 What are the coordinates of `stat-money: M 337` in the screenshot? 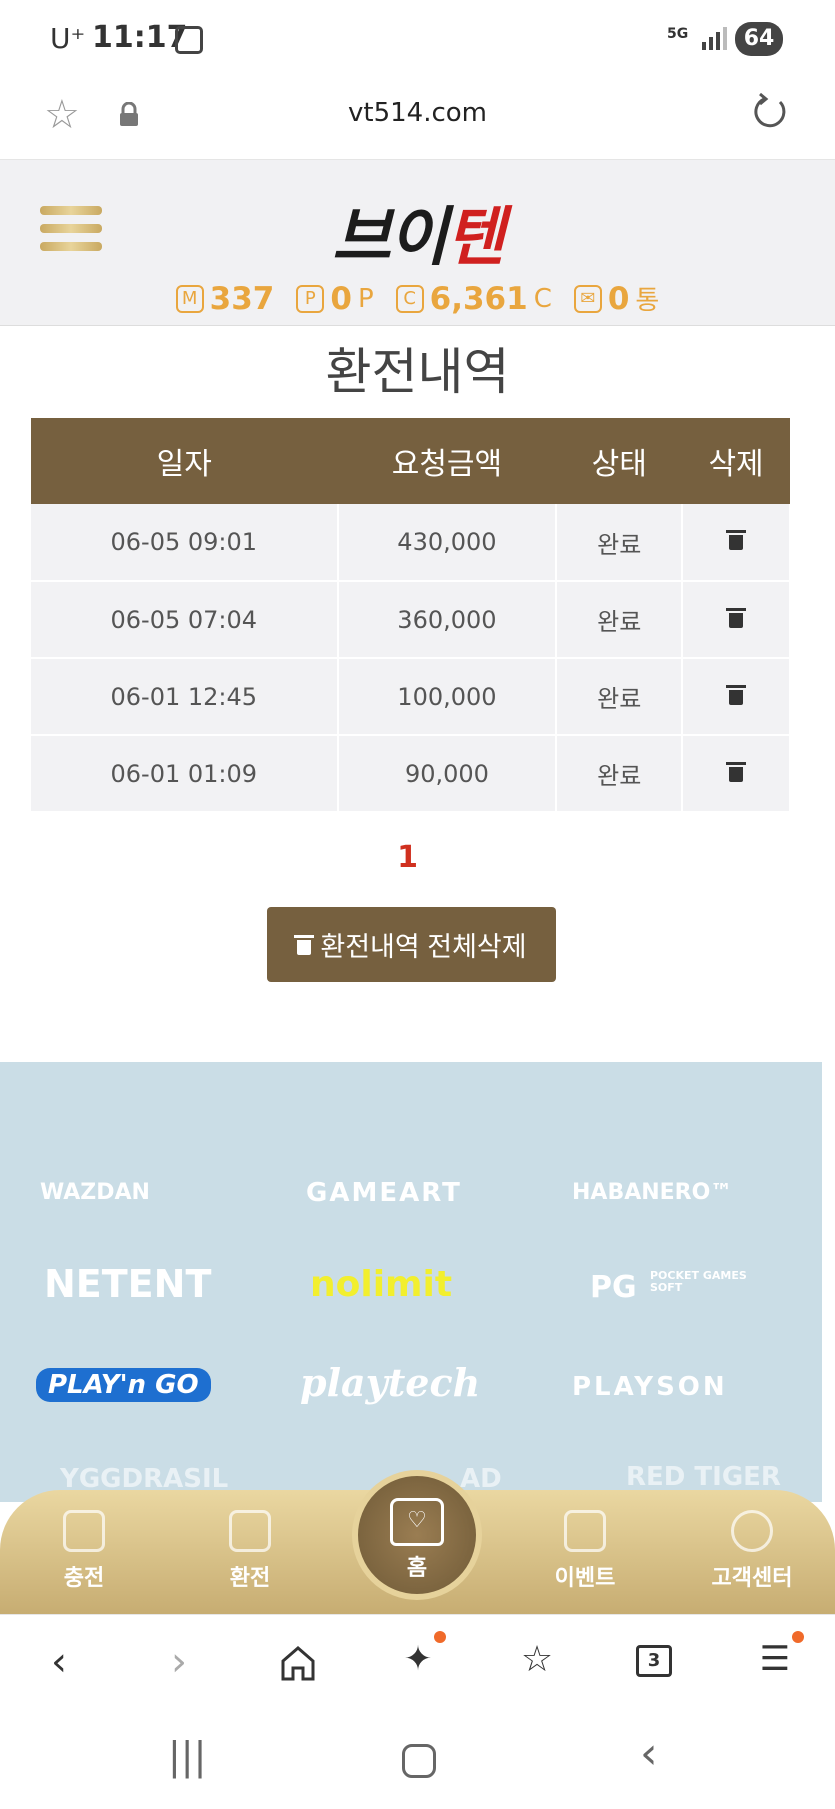 It's located at (225, 298).